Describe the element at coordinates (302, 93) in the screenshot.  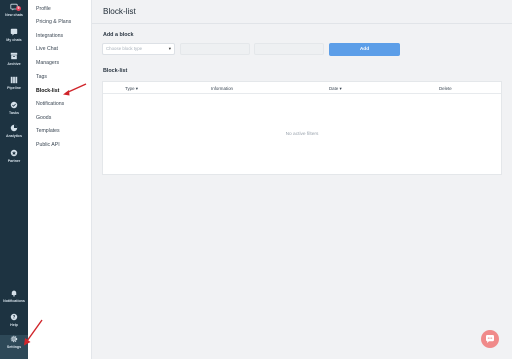
I see `table-header-divider` at that location.